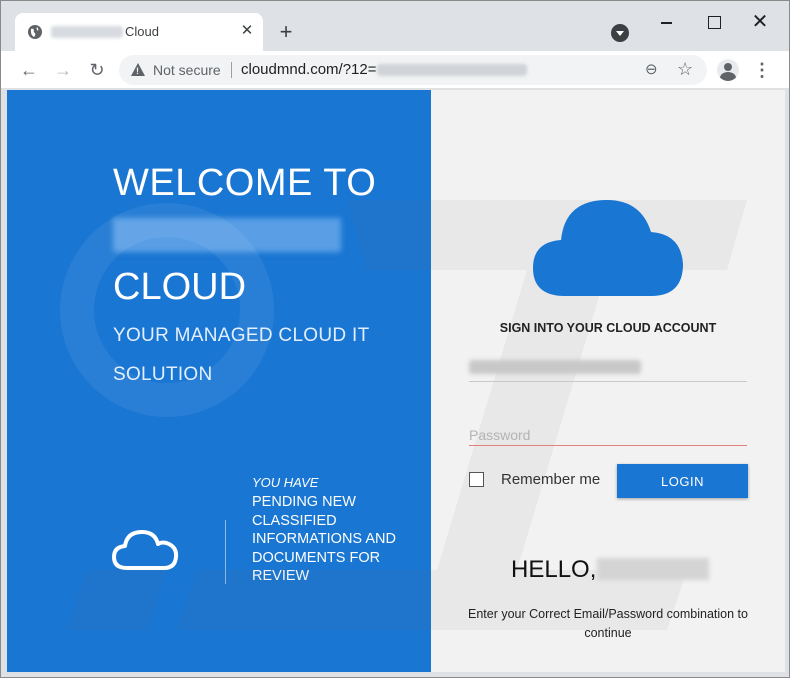 This screenshot has height=678, width=790. What do you see at coordinates (714, 22) in the screenshot?
I see `maximize-button` at bounding box center [714, 22].